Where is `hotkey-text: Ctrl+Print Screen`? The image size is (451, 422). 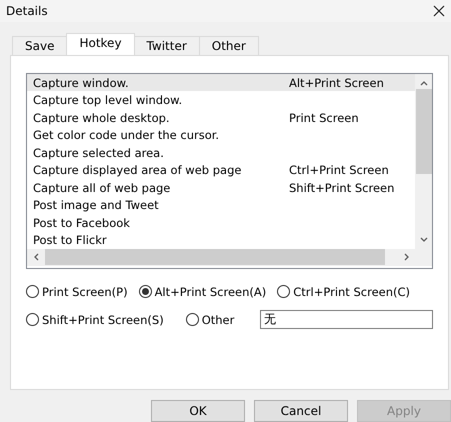
hotkey-text: Ctrl+Print Screen is located at coordinates (339, 170).